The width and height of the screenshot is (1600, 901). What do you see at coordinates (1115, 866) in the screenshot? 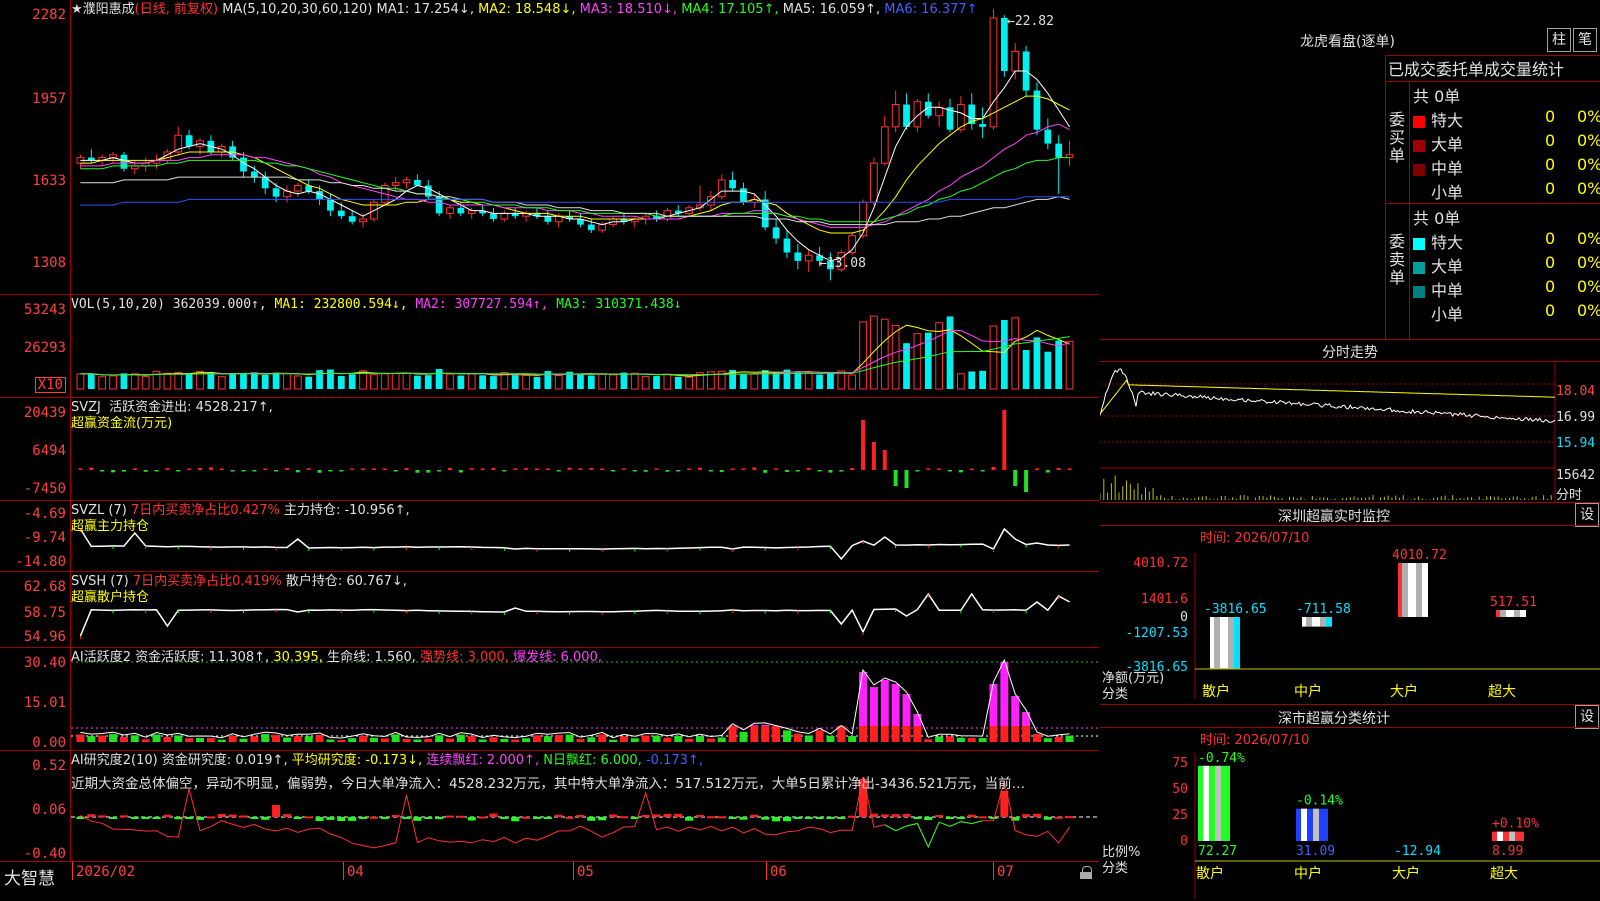
I see `sz-class-xlabel: 分类` at bounding box center [1115, 866].